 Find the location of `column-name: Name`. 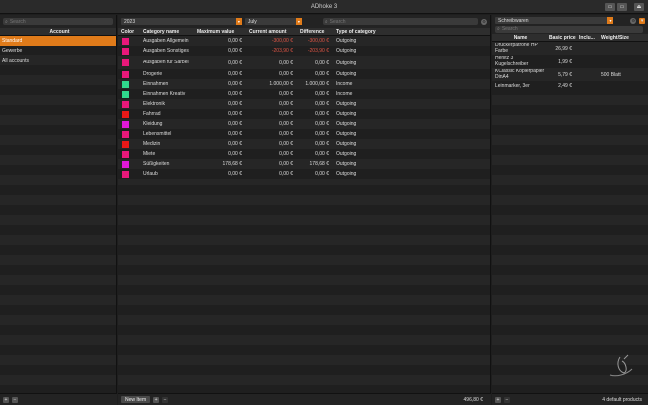

column-name: Name is located at coordinates (519, 38).